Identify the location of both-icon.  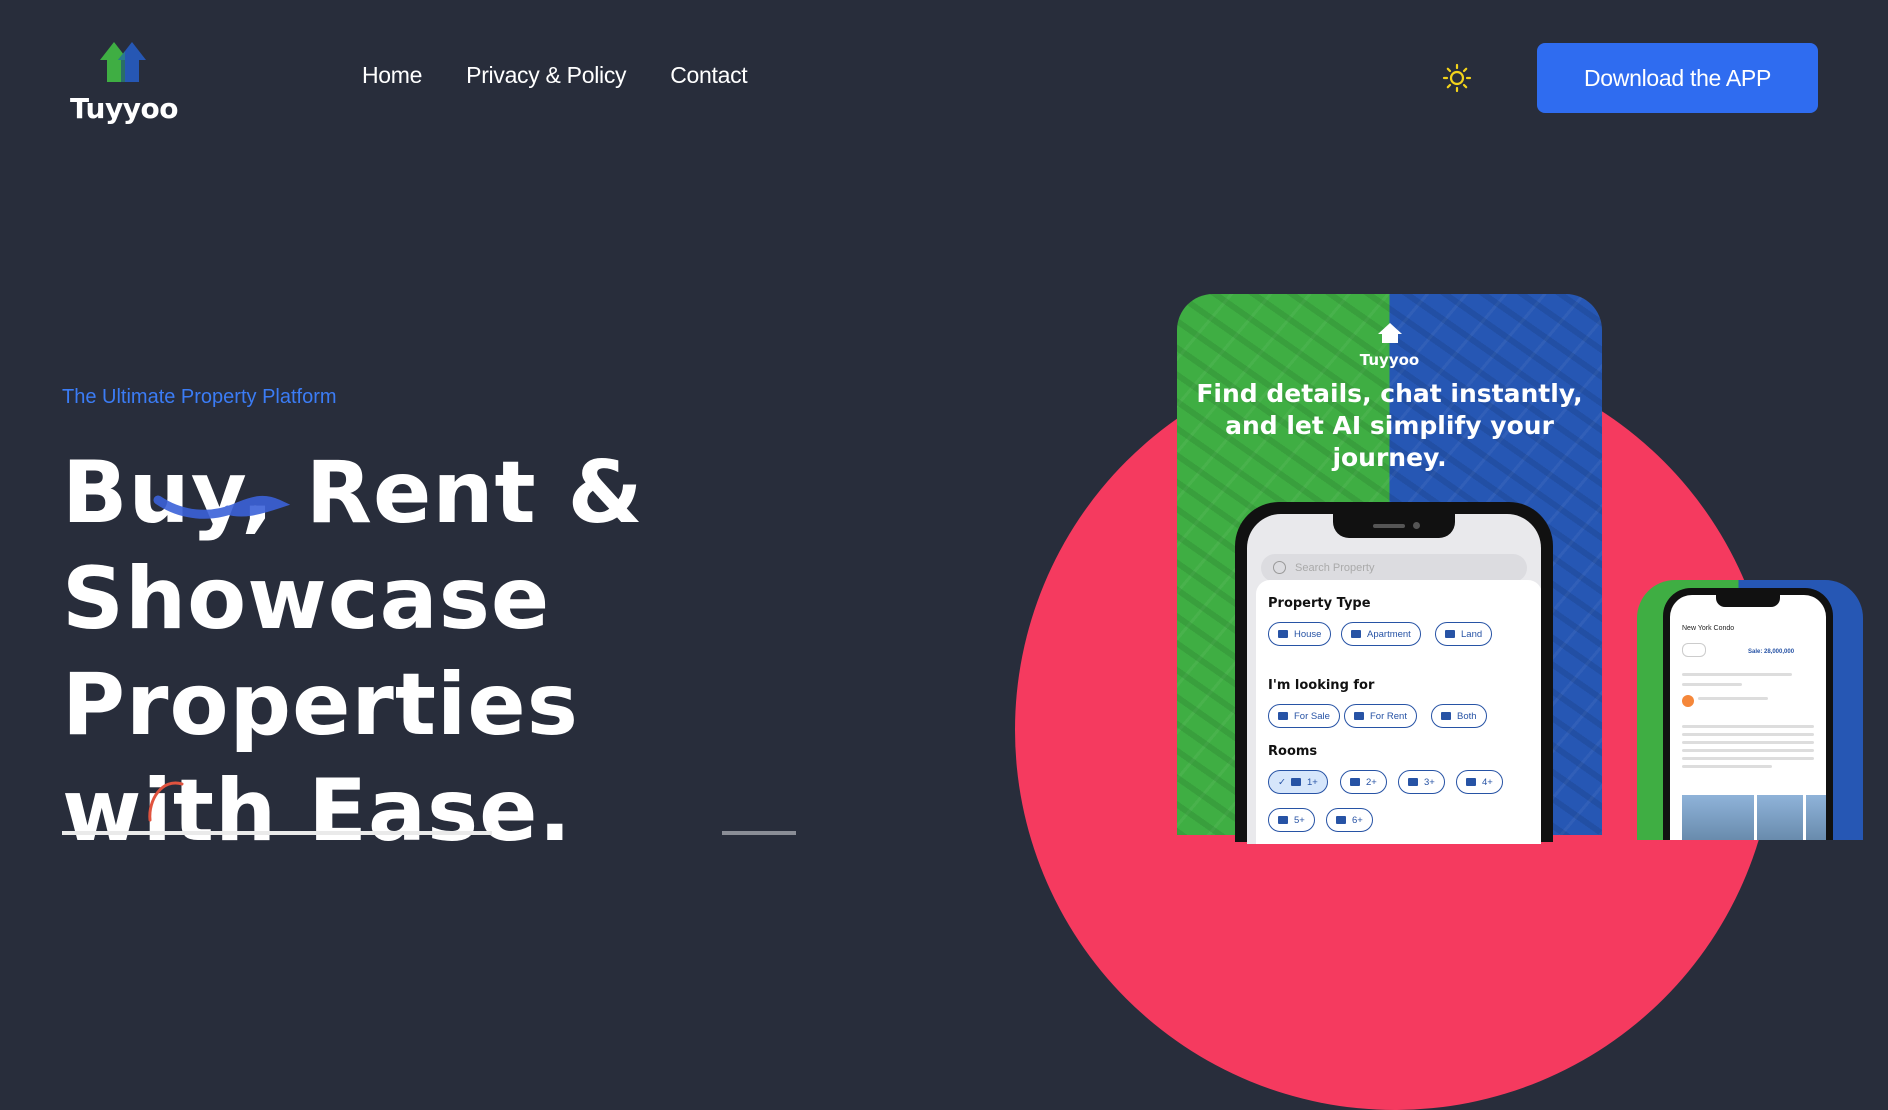
(1446, 716).